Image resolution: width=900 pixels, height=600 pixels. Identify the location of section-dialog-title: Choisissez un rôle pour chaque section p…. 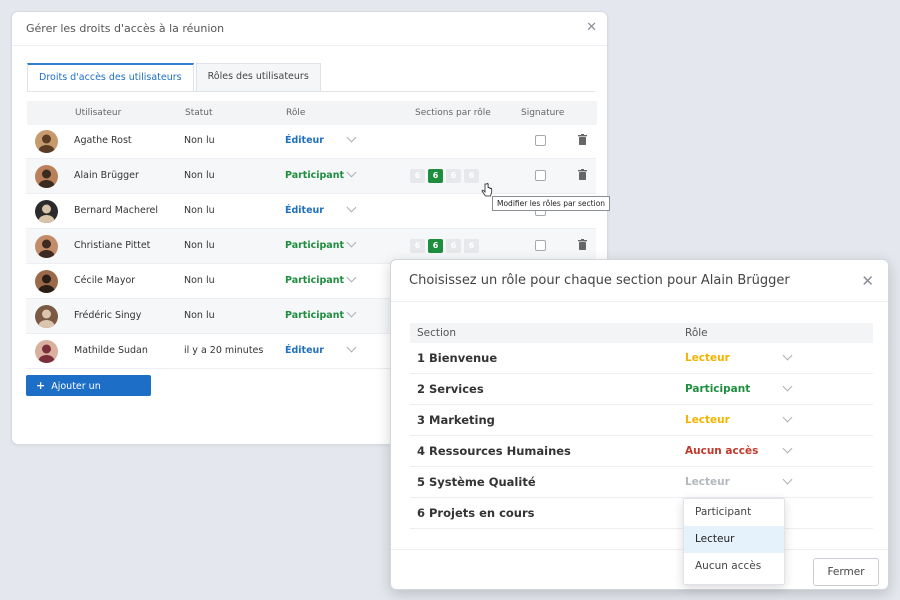
(599, 280).